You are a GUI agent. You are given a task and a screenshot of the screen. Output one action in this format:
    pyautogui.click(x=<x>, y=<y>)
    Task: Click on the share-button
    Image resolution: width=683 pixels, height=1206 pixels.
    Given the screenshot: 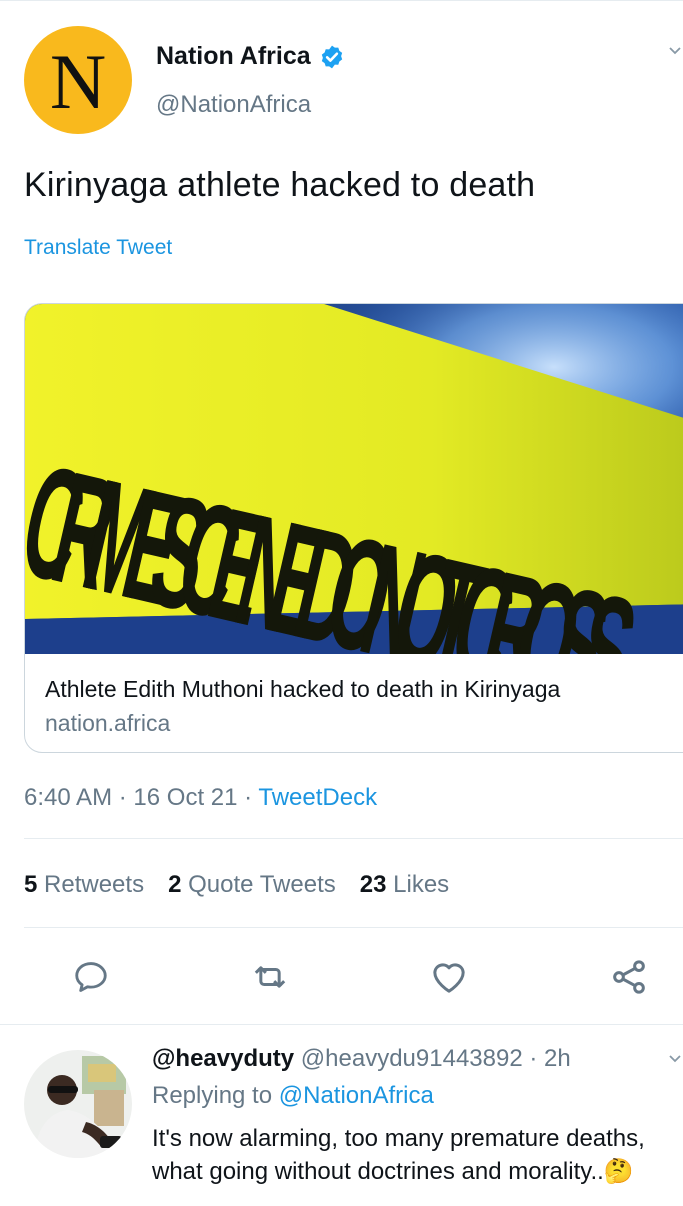 What is the action you would take?
    pyautogui.click(x=629, y=977)
    